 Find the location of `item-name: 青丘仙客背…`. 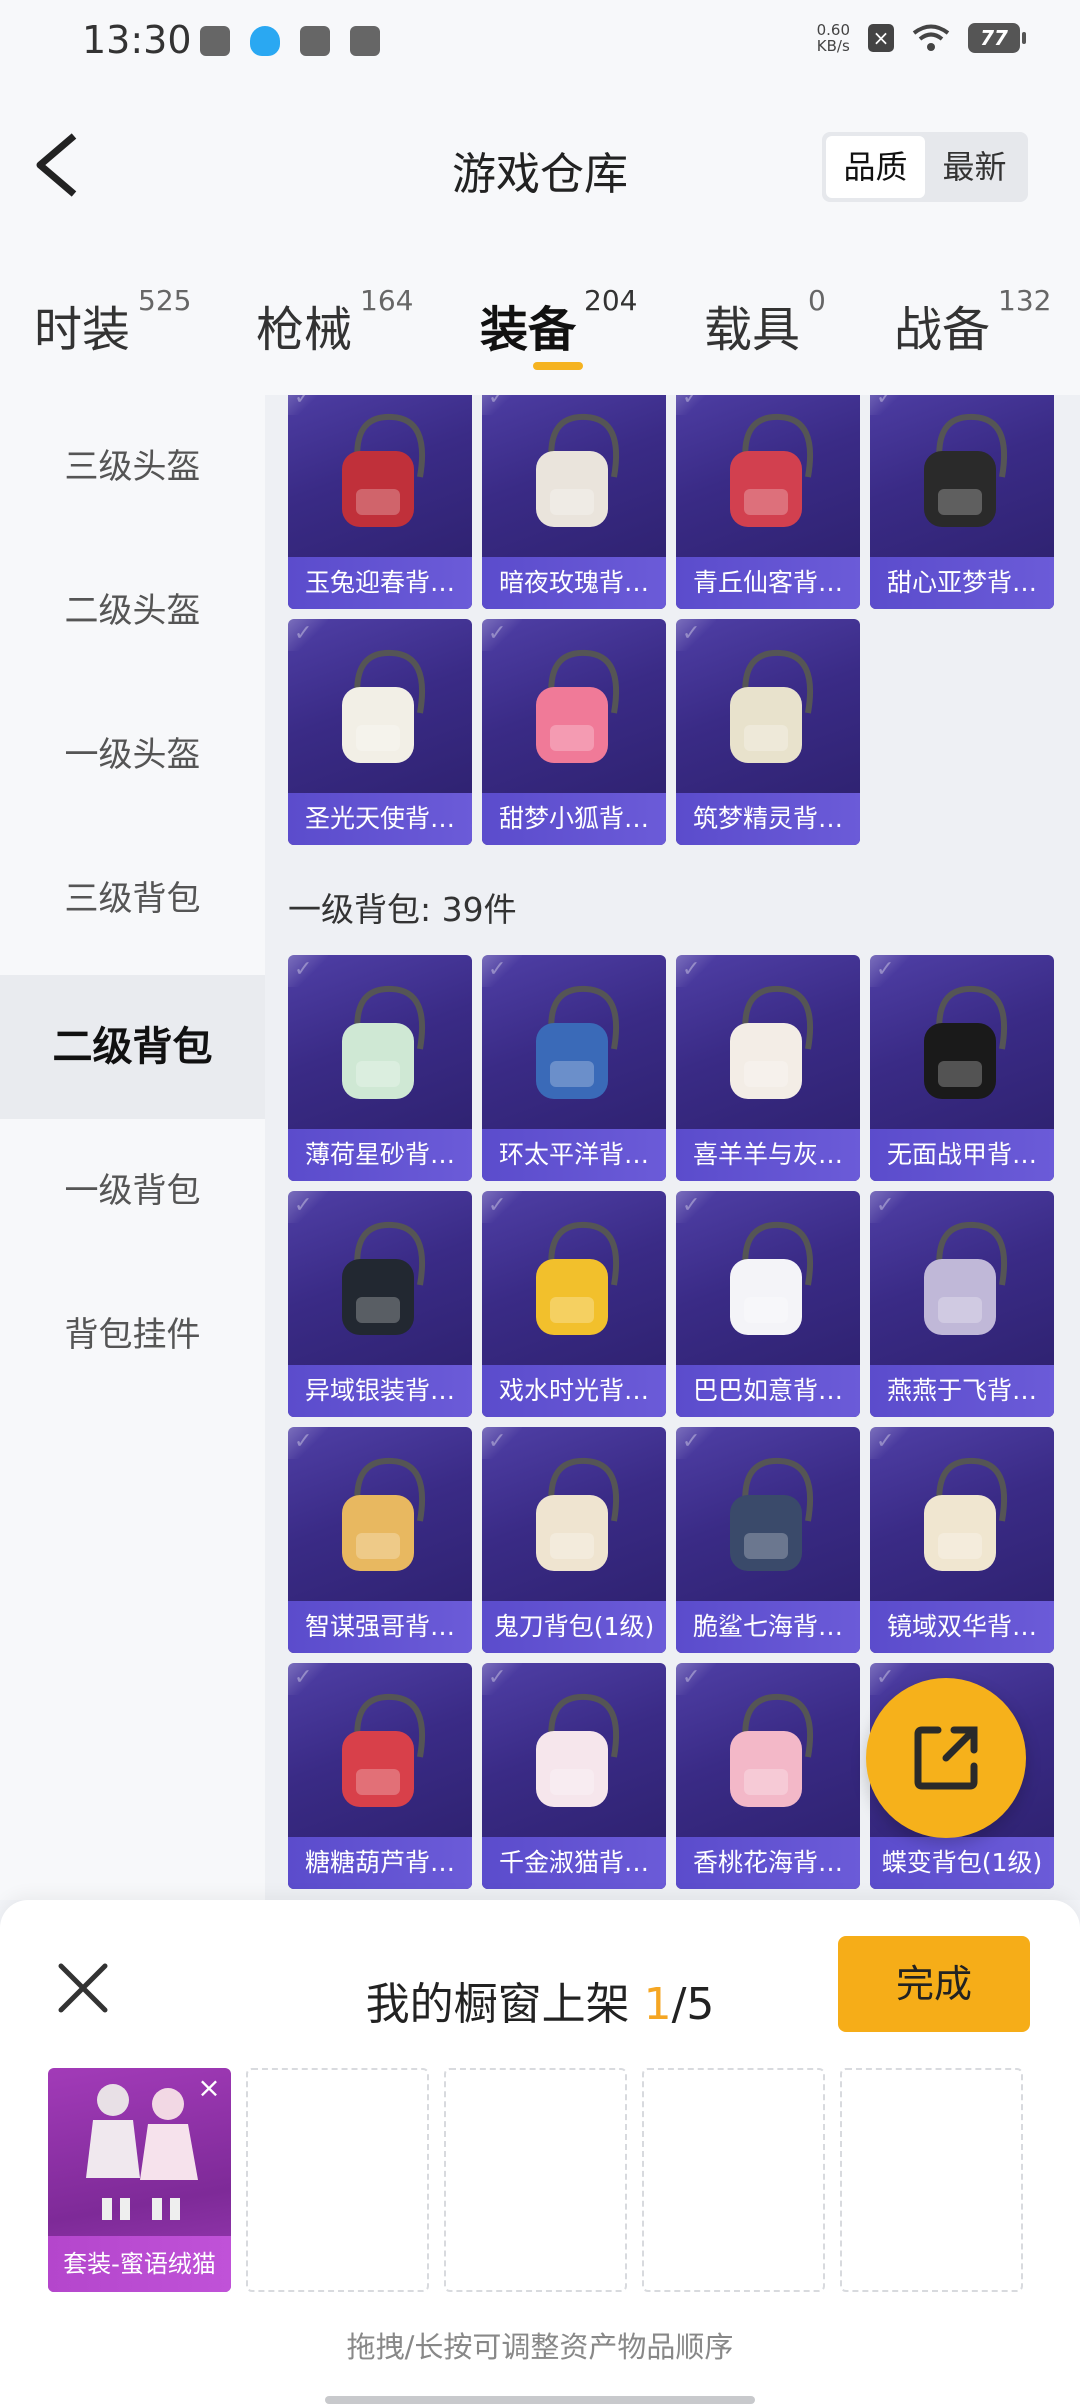

item-name: 青丘仙客背… is located at coordinates (768, 583).